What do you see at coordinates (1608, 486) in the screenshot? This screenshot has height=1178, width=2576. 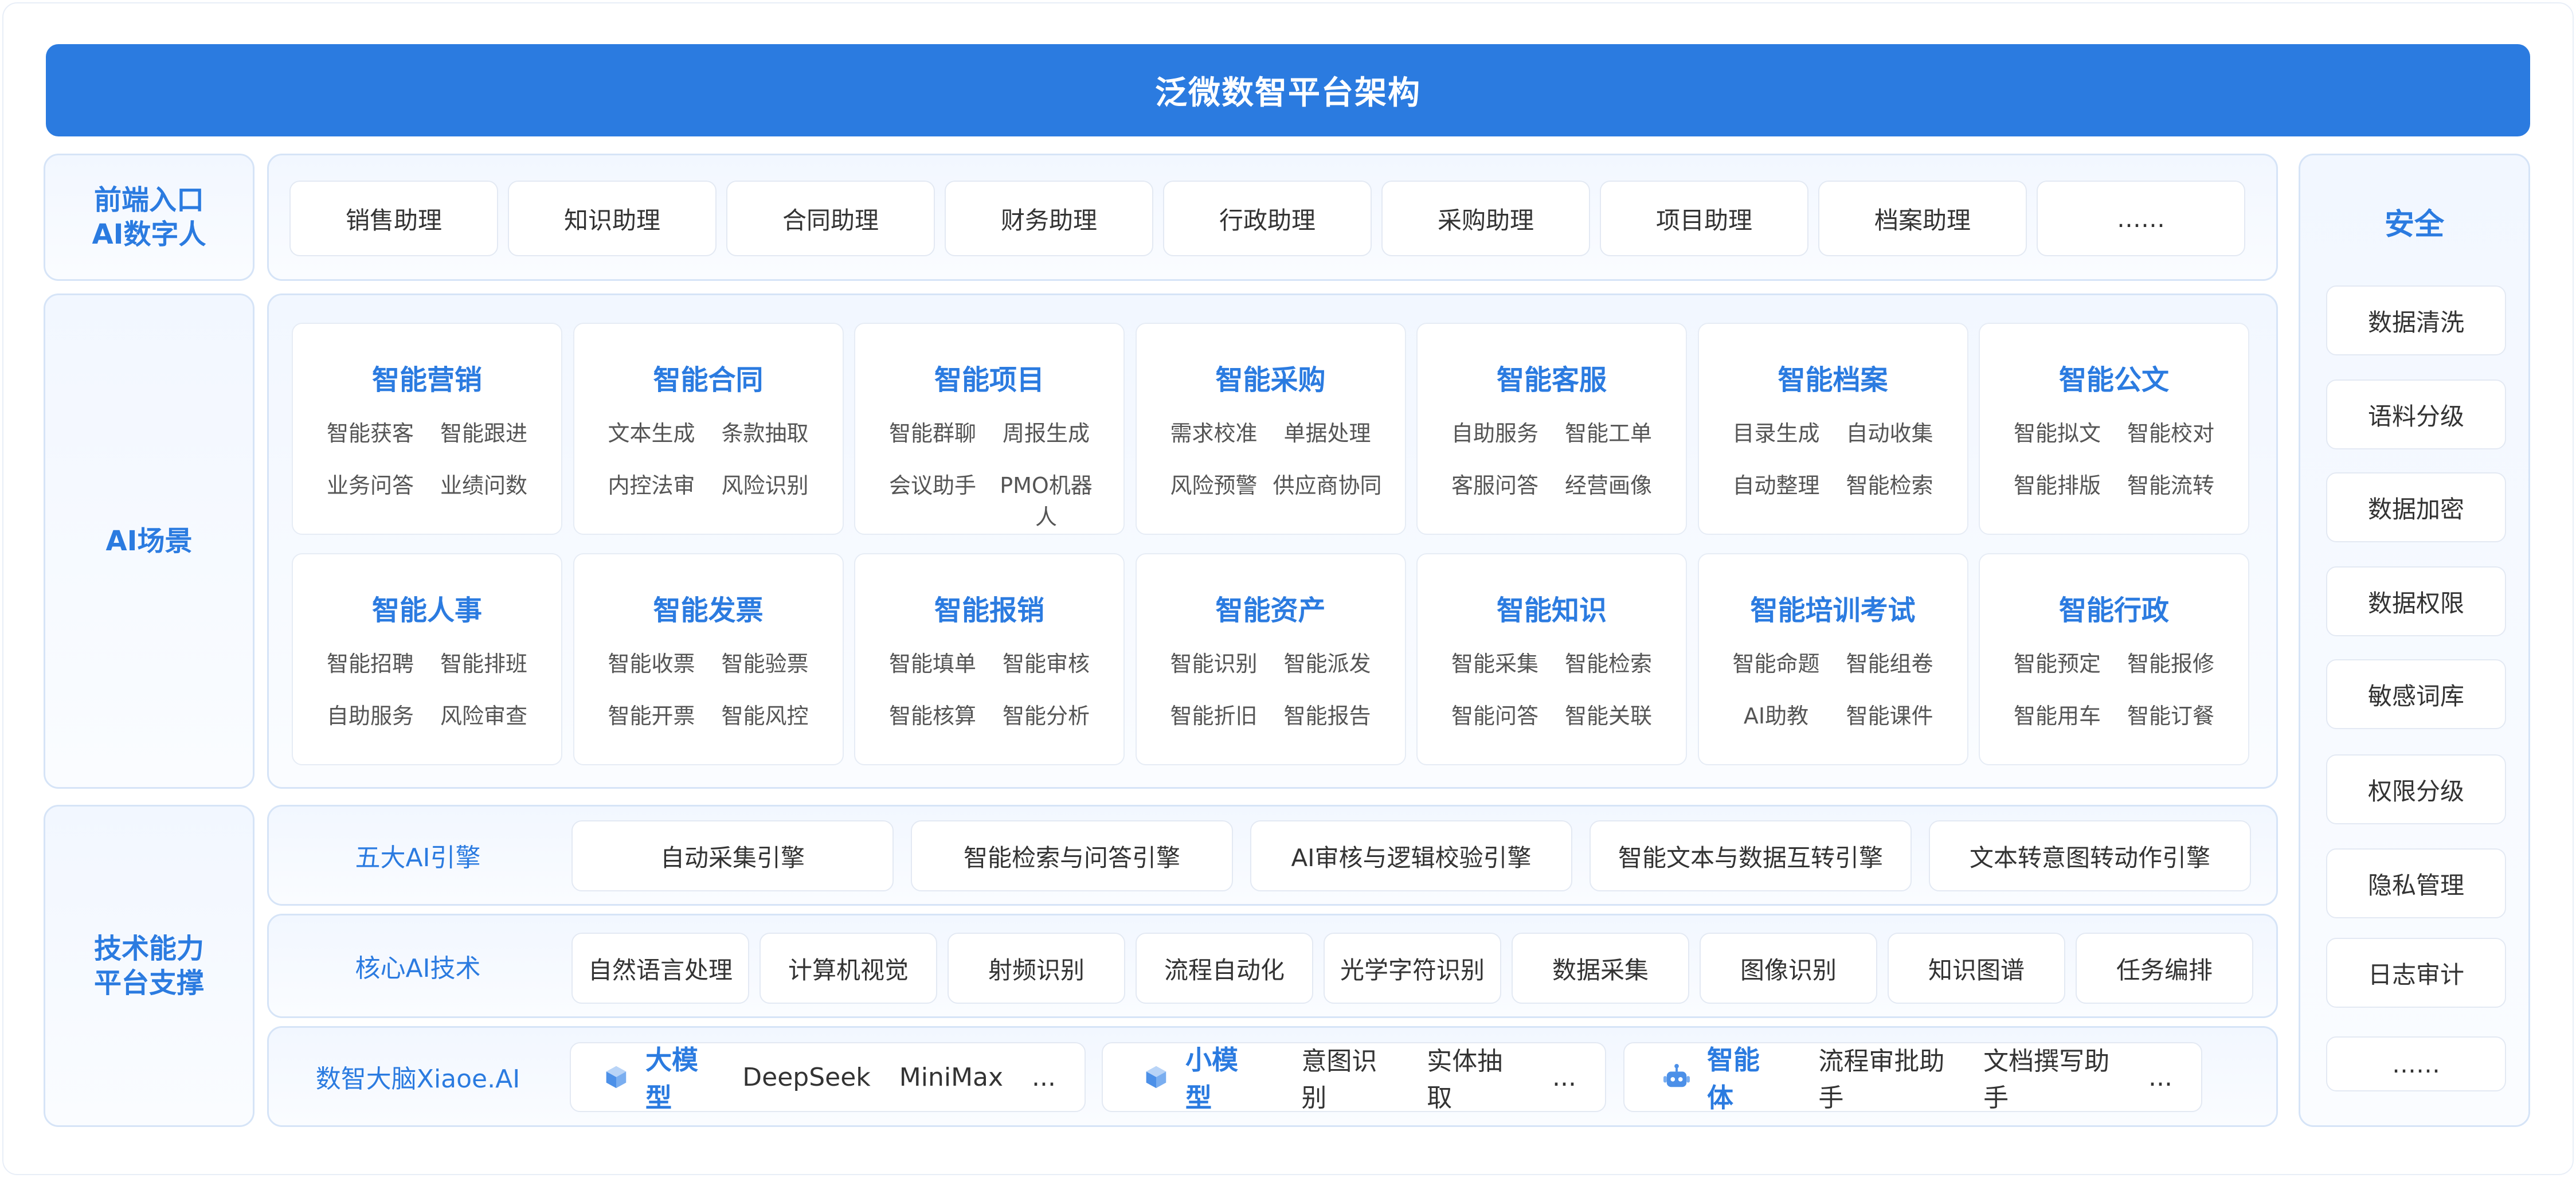 I see `scene-card-item: 经营画像` at bounding box center [1608, 486].